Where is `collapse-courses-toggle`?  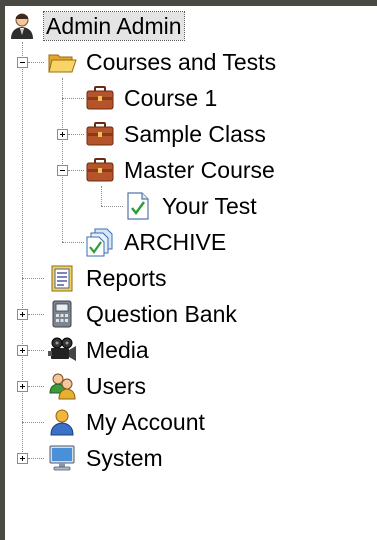 collapse-courses-toggle is located at coordinates (22, 62).